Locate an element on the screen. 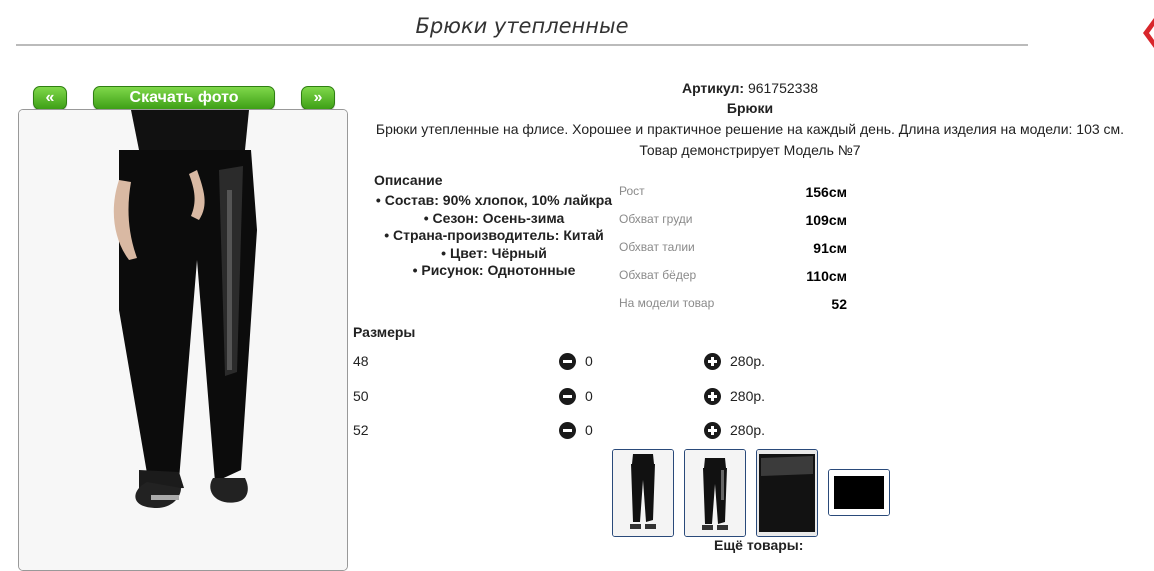  param-row: Обхват груди 109см is located at coordinates (733, 226).